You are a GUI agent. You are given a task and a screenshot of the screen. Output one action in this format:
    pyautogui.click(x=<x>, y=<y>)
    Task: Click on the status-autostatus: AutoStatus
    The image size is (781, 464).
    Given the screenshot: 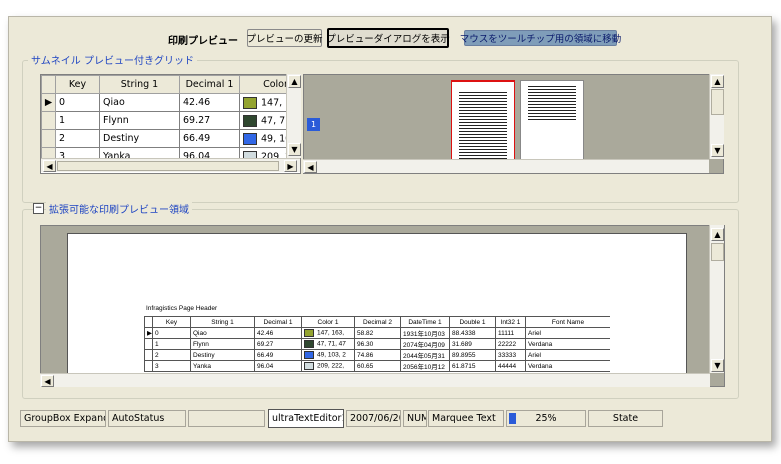 What is the action you would take?
    pyautogui.click(x=147, y=418)
    